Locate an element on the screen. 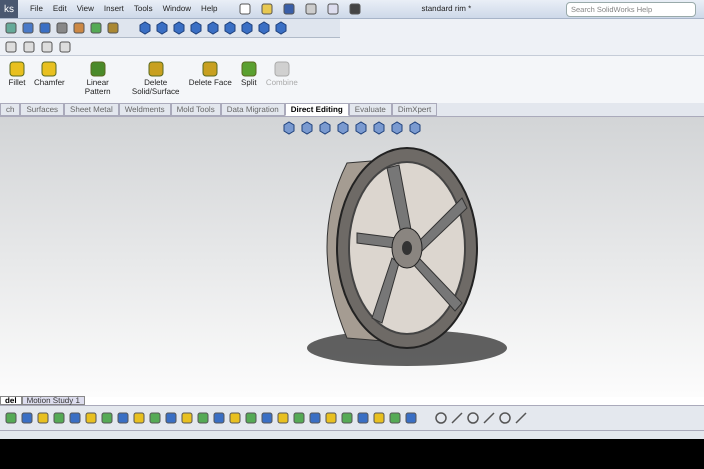 The image size is (704, 469). command-tab: ch is located at coordinates (10, 109).